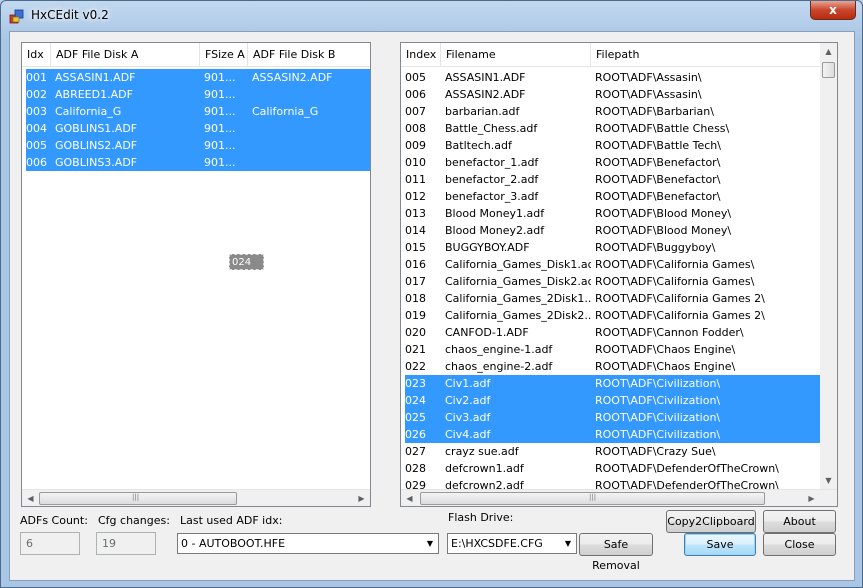  Describe the element at coordinates (468, 383) in the screenshot. I see `file-filename-cell: Civ1.adf` at that location.